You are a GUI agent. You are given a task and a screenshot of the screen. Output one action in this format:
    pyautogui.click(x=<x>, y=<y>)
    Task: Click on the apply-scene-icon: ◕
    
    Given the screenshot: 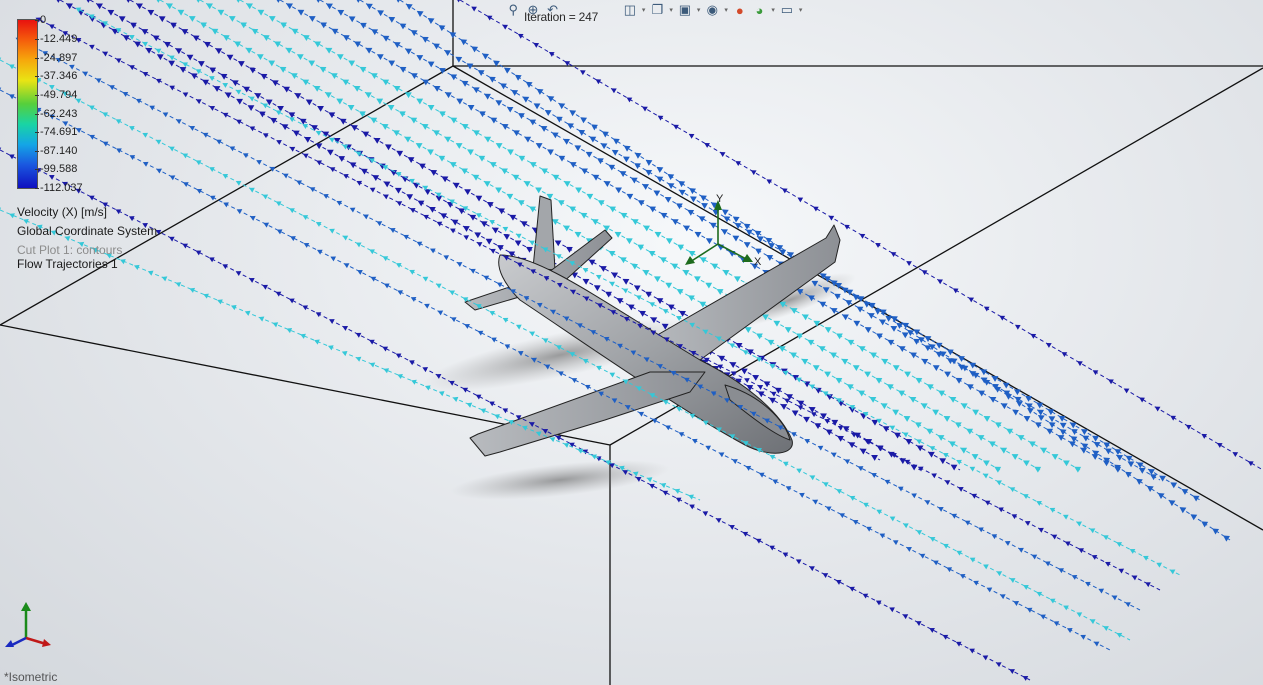 What is the action you would take?
    pyautogui.click(x=759, y=10)
    